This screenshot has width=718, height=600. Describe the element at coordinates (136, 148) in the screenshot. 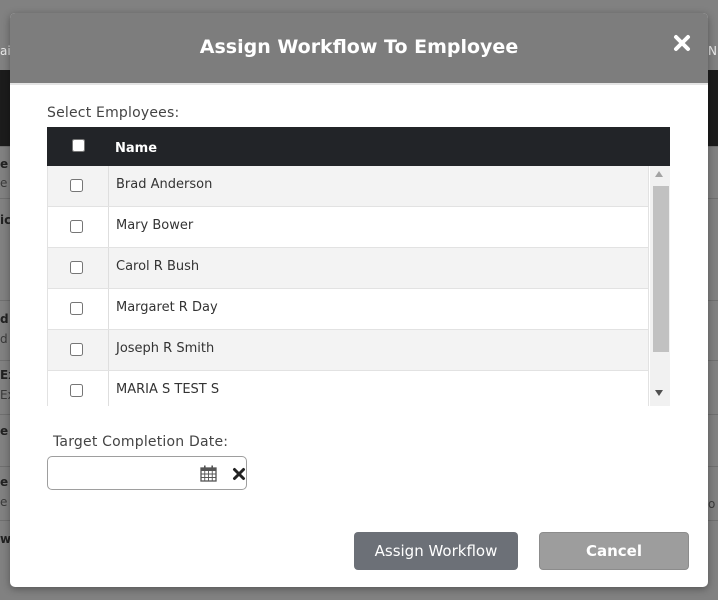

I see `name-column-header: Name` at that location.